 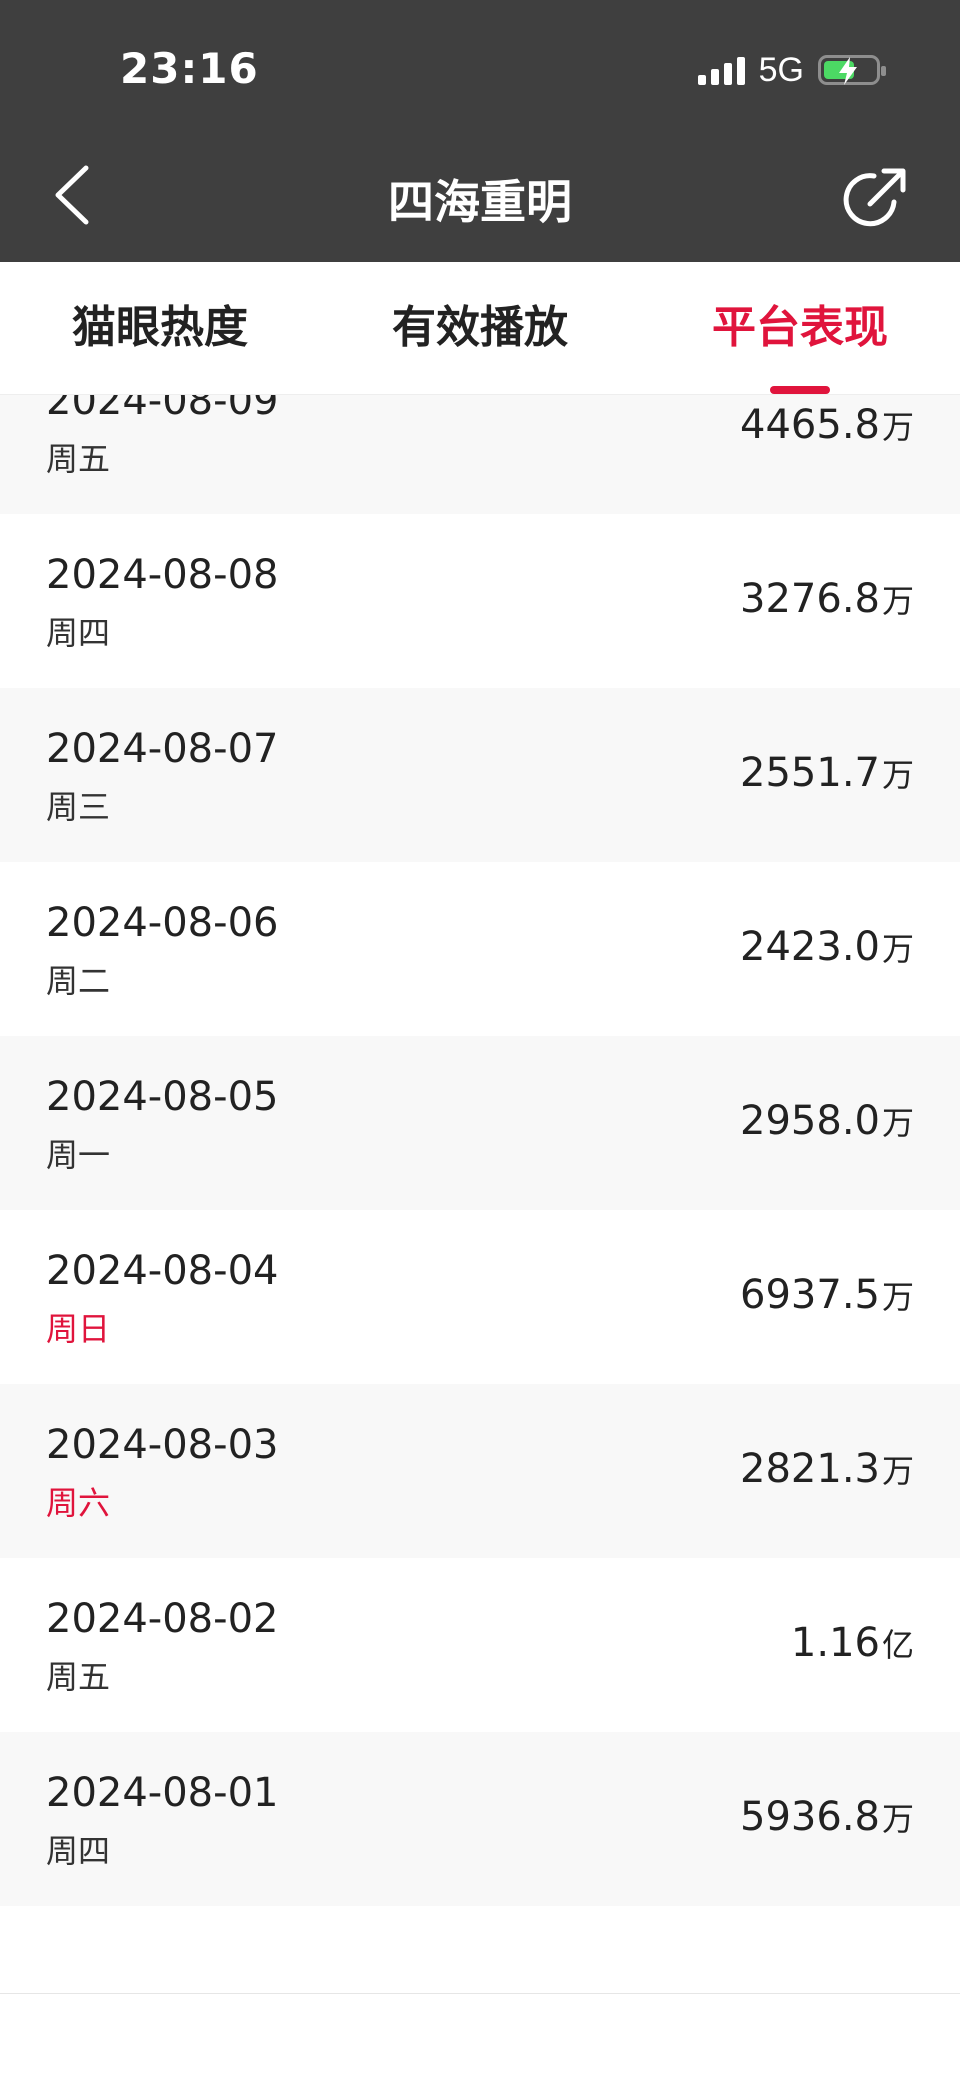 What do you see at coordinates (160, 328) in the screenshot?
I see `tab-maoyan-heat: 猫眼热度` at bounding box center [160, 328].